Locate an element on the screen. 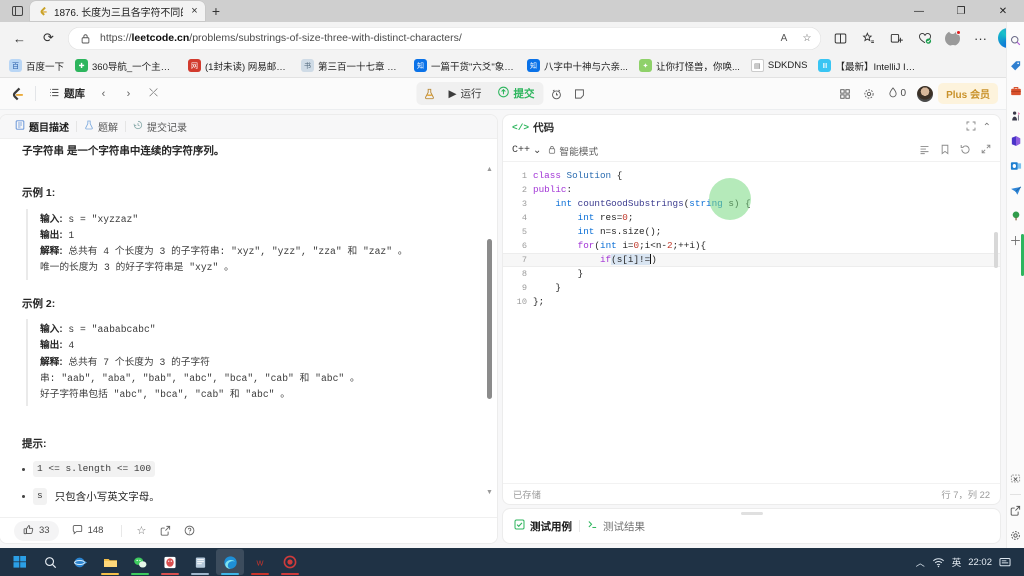  plus-membership-button: Plus 会员 is located at coordinates (968, 93).